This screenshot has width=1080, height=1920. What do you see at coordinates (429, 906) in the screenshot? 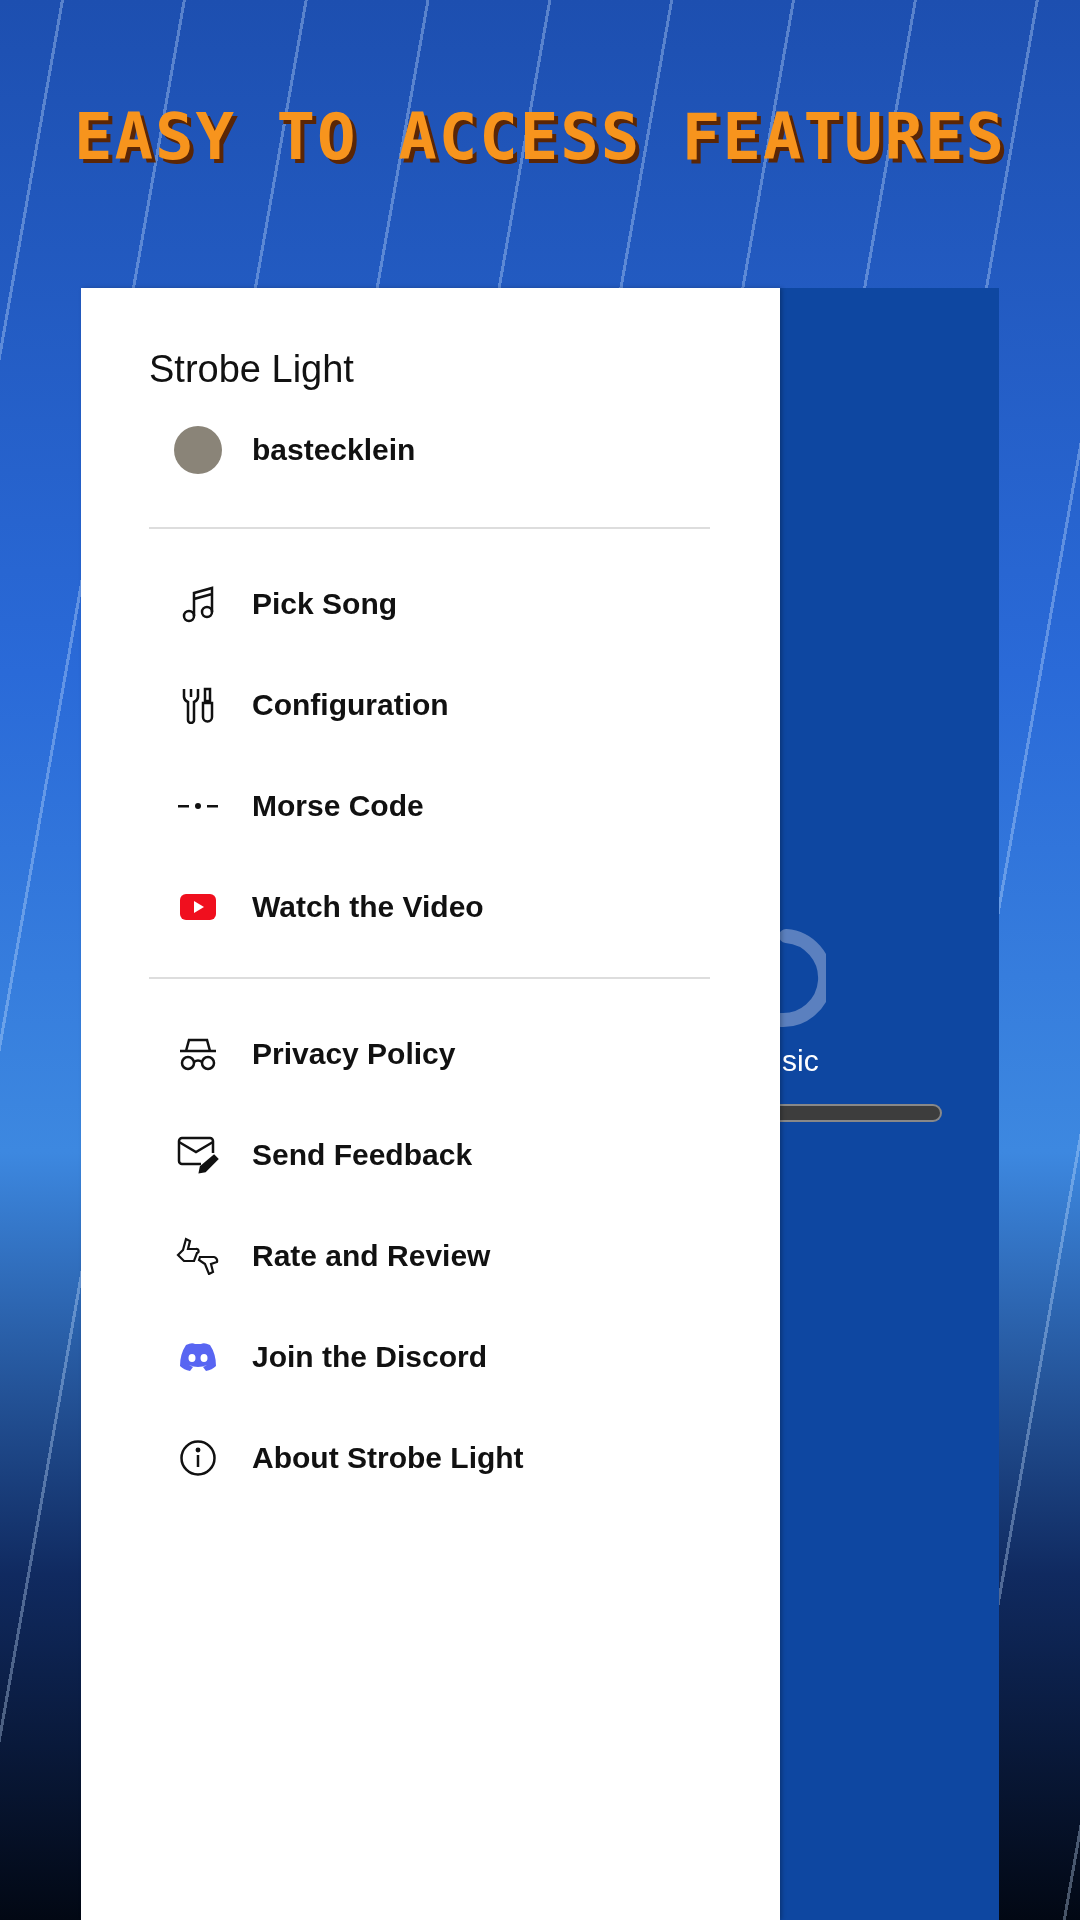
I see `menu-item: Watch the Video` at bounding box center [429, 906].